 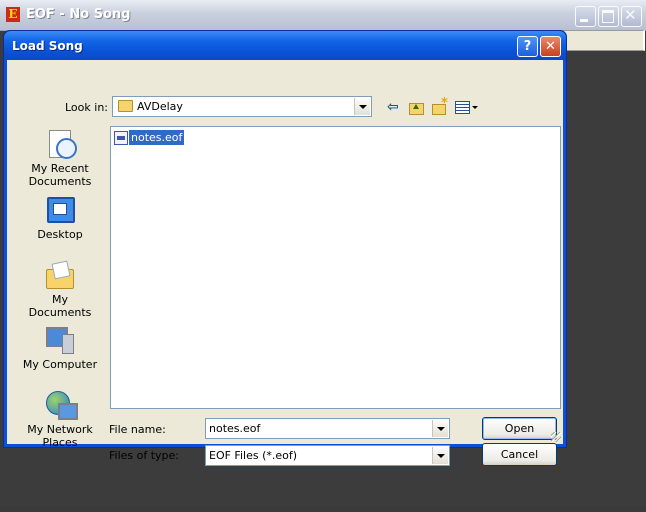 What do you see at coordinates (125, 106) in the screenshot?
I see `folder-icon` at bounding box center [125, 106].